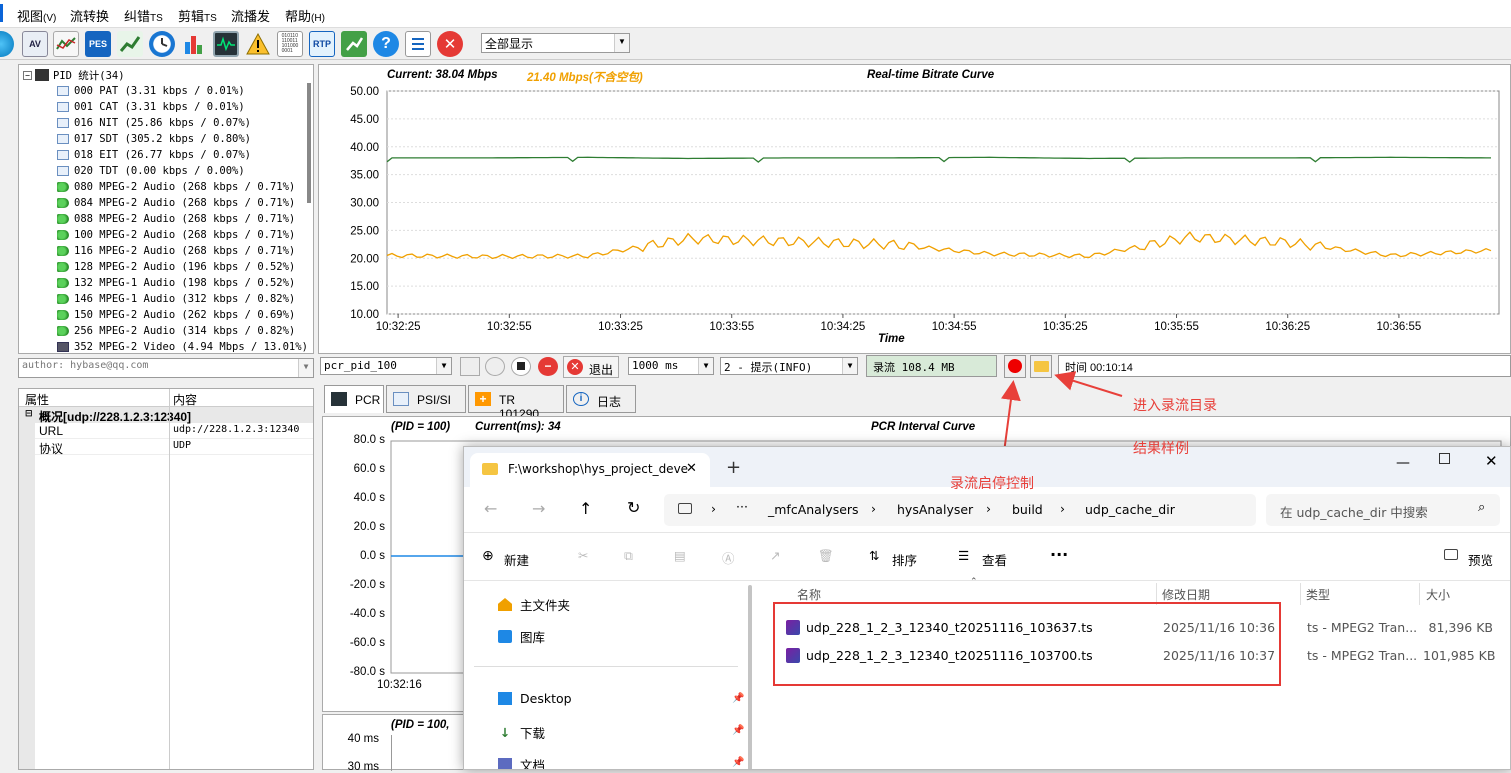 The height and width of the screenshot is (773, 1511). Describe the element at coordinates (728, 557) in the screenshot. I see `rename-icon: Ⓐ` at that location.